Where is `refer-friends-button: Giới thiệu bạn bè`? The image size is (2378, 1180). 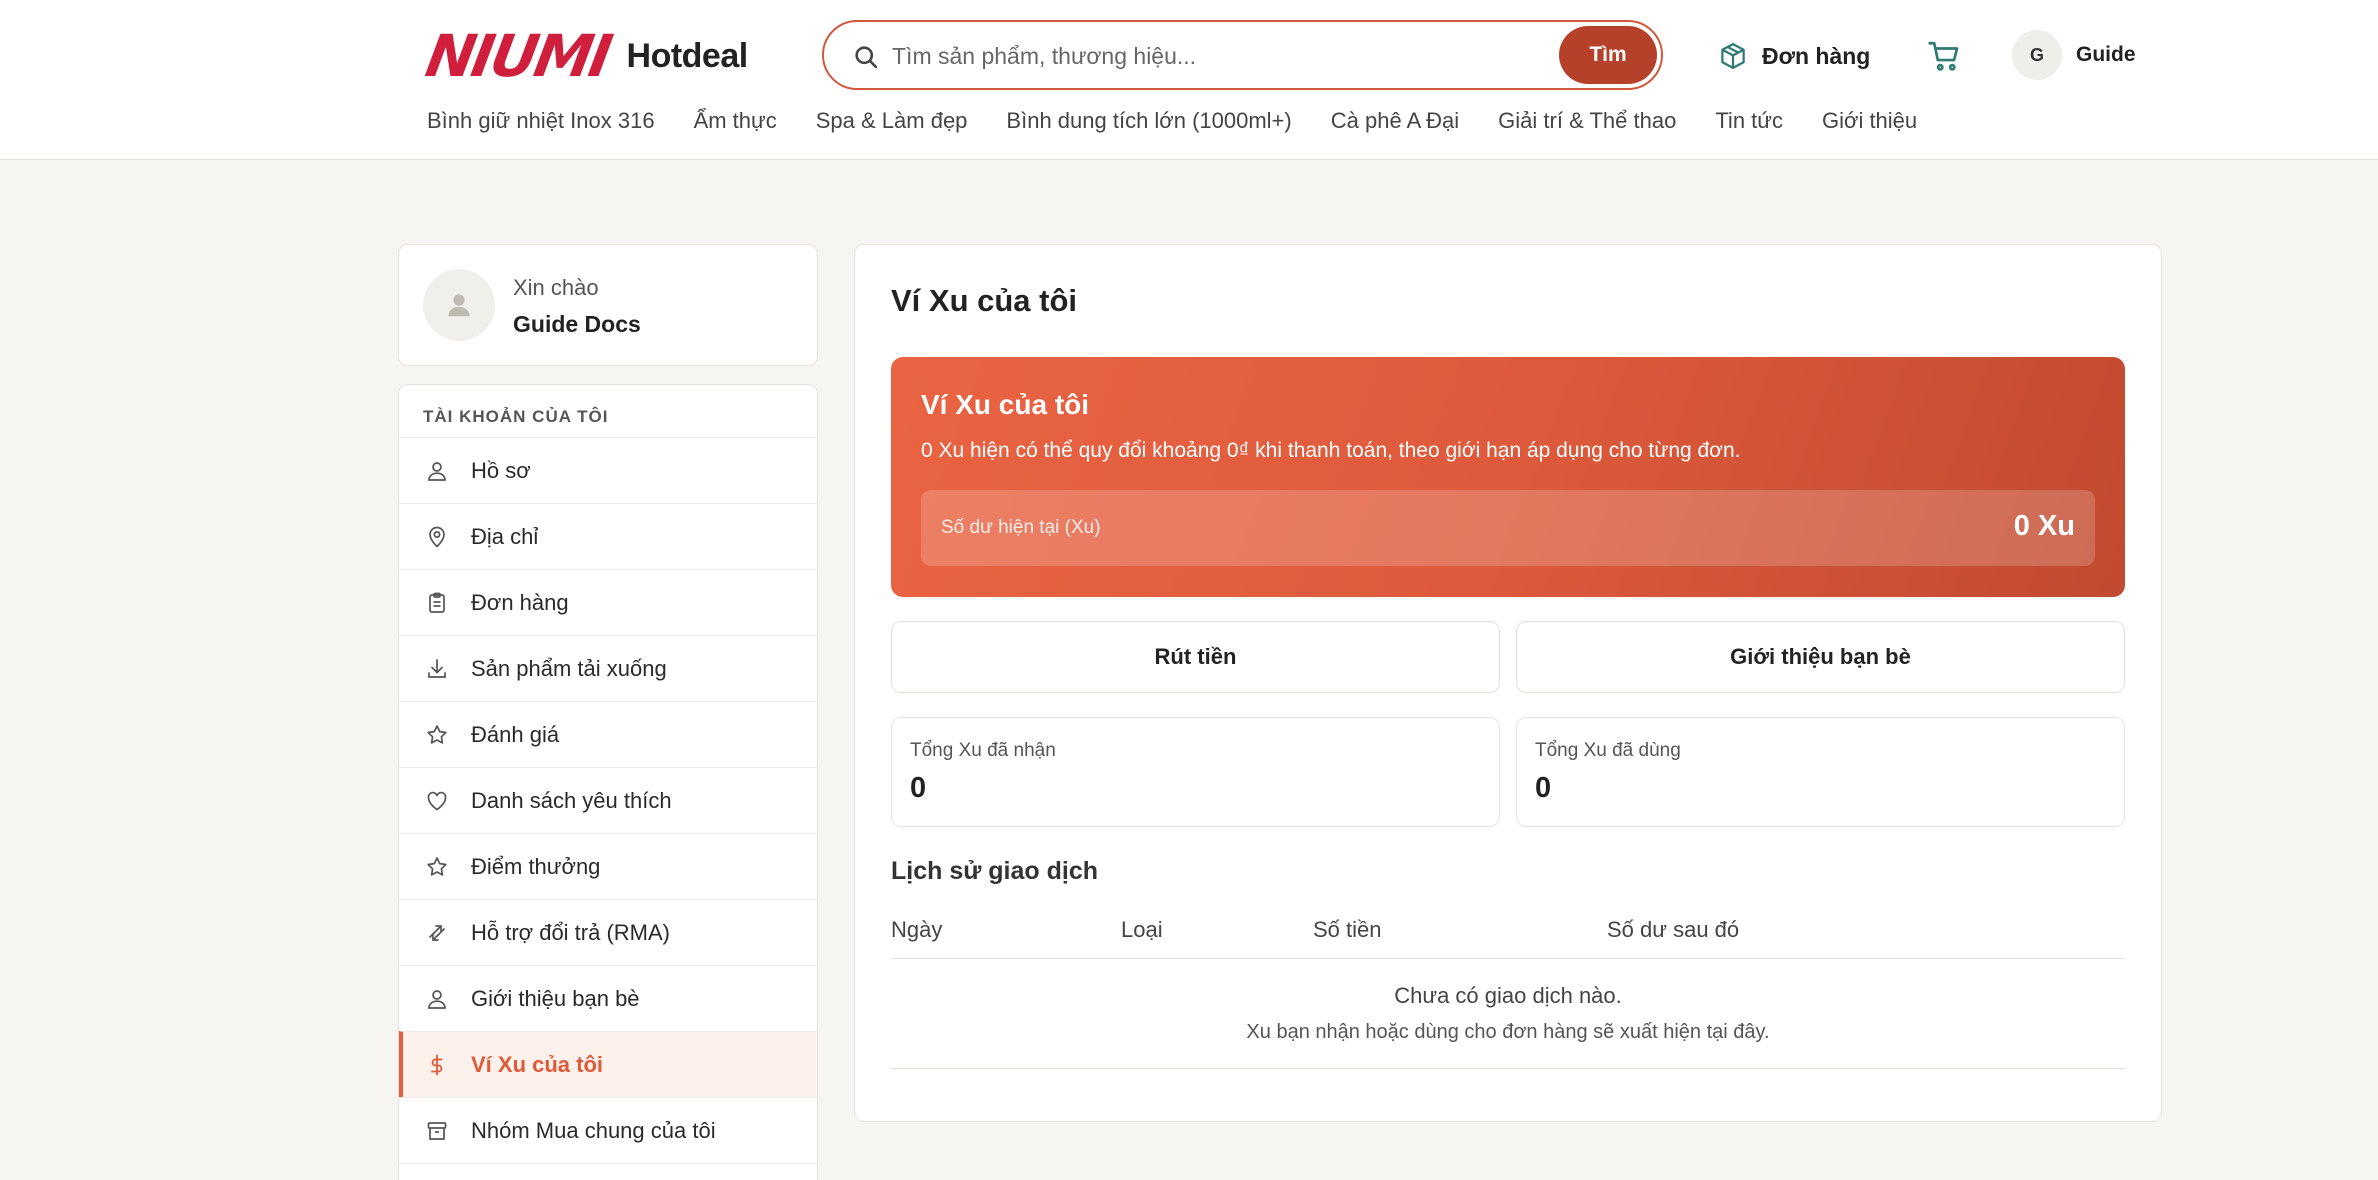
refer-friends-button: Giới thiệu bạn bè is located at coordinates (1820, 657).